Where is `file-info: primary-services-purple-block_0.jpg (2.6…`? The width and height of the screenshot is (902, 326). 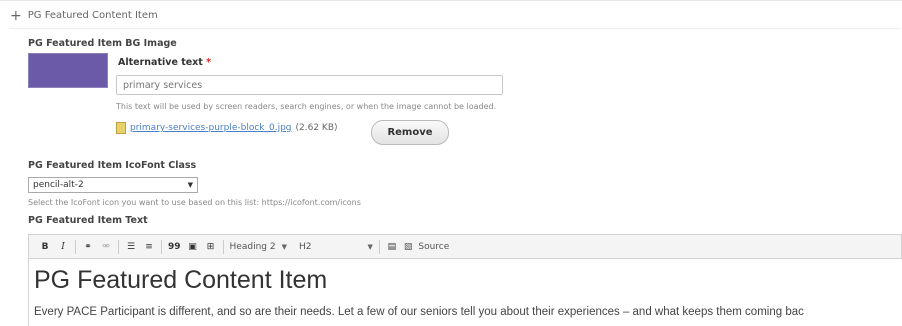 file-info: primary-services-purple-block_0.jpg (2.6… is located at coordinates (227, 128).